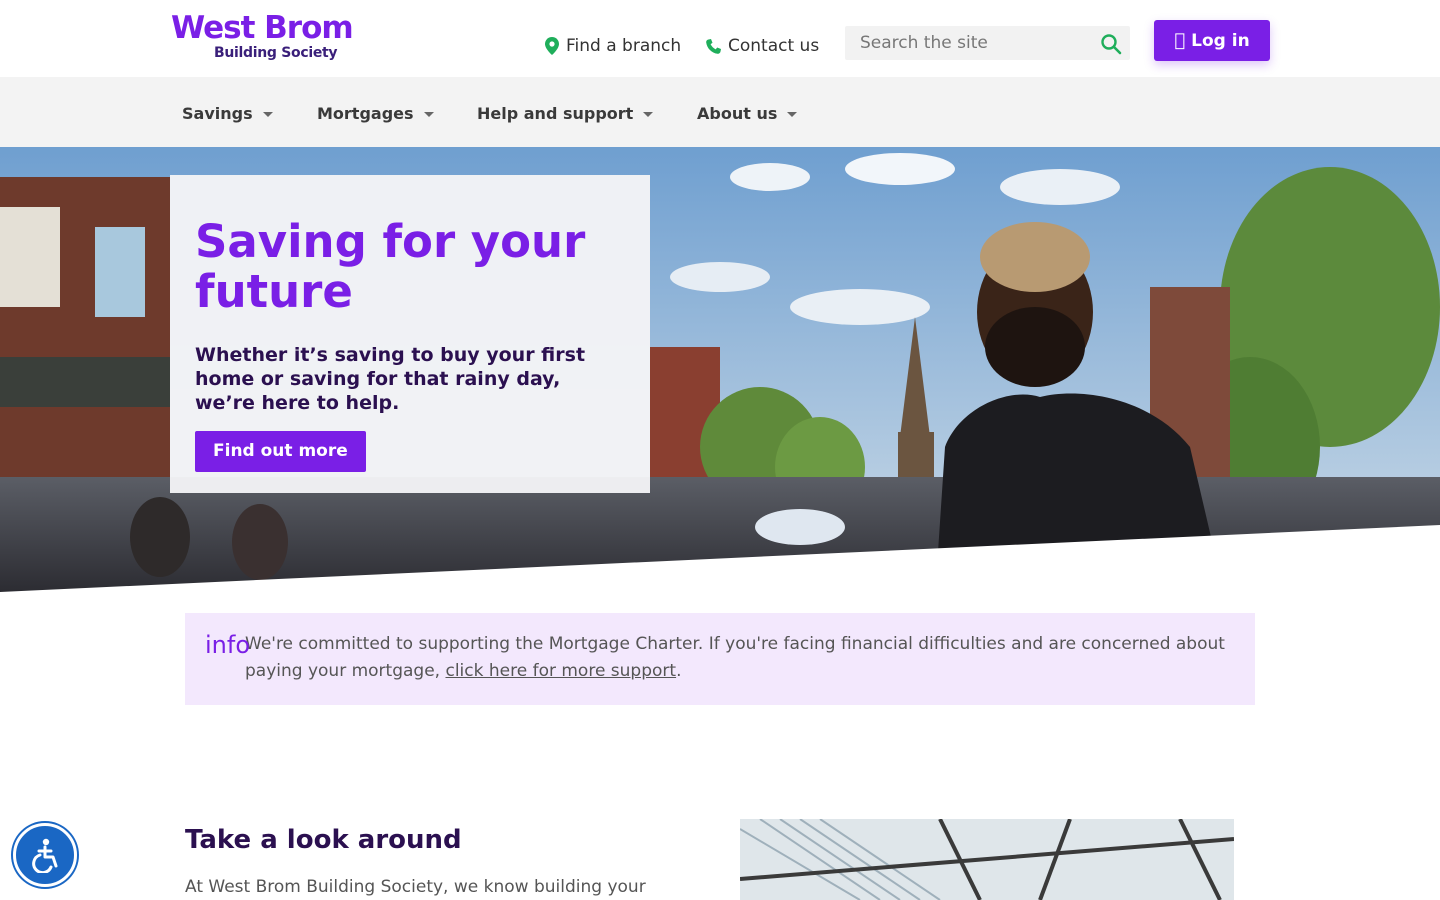 This screenshot has width=1440, height=900. Describe the element at coordinates (555, 113) in the screenshot. I see `nav-item-label: Help and support` at that location.